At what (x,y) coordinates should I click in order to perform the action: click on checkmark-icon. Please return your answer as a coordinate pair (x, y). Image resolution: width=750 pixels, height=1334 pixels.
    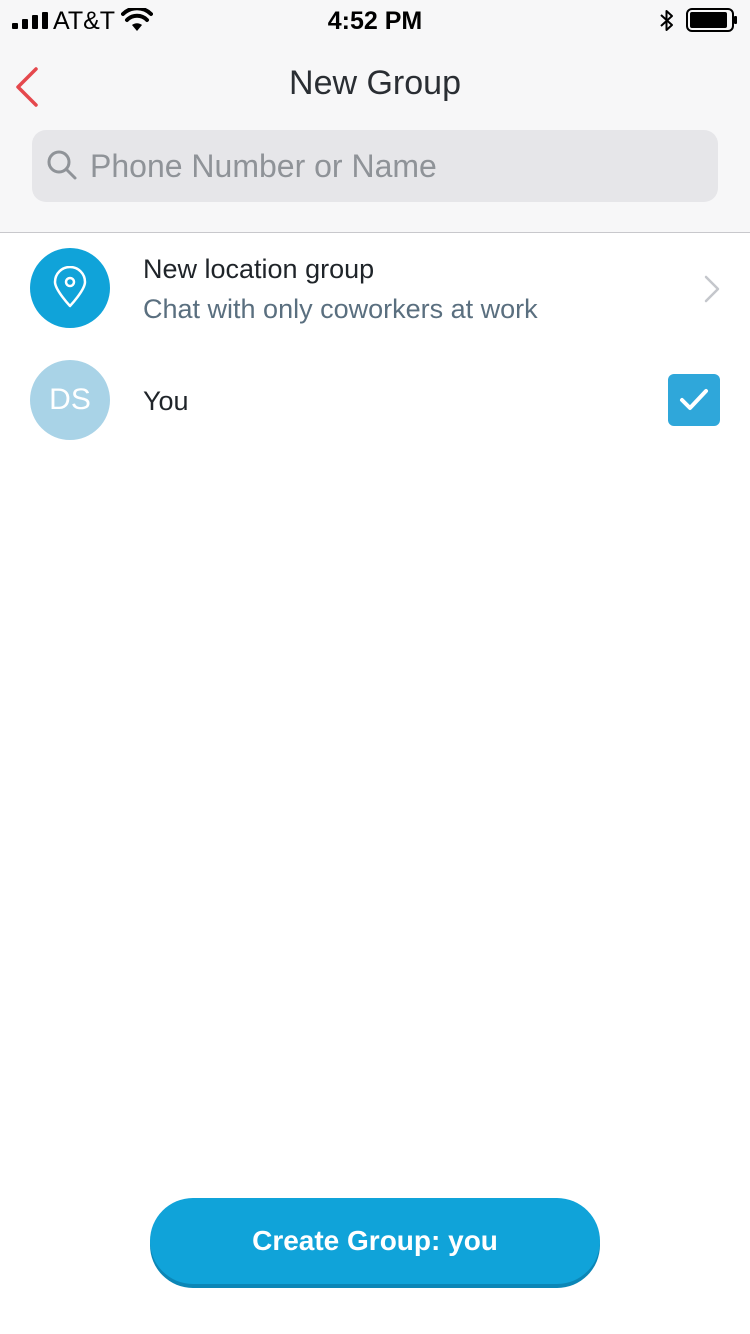
    Looking at the image, I should click on (694, 399).